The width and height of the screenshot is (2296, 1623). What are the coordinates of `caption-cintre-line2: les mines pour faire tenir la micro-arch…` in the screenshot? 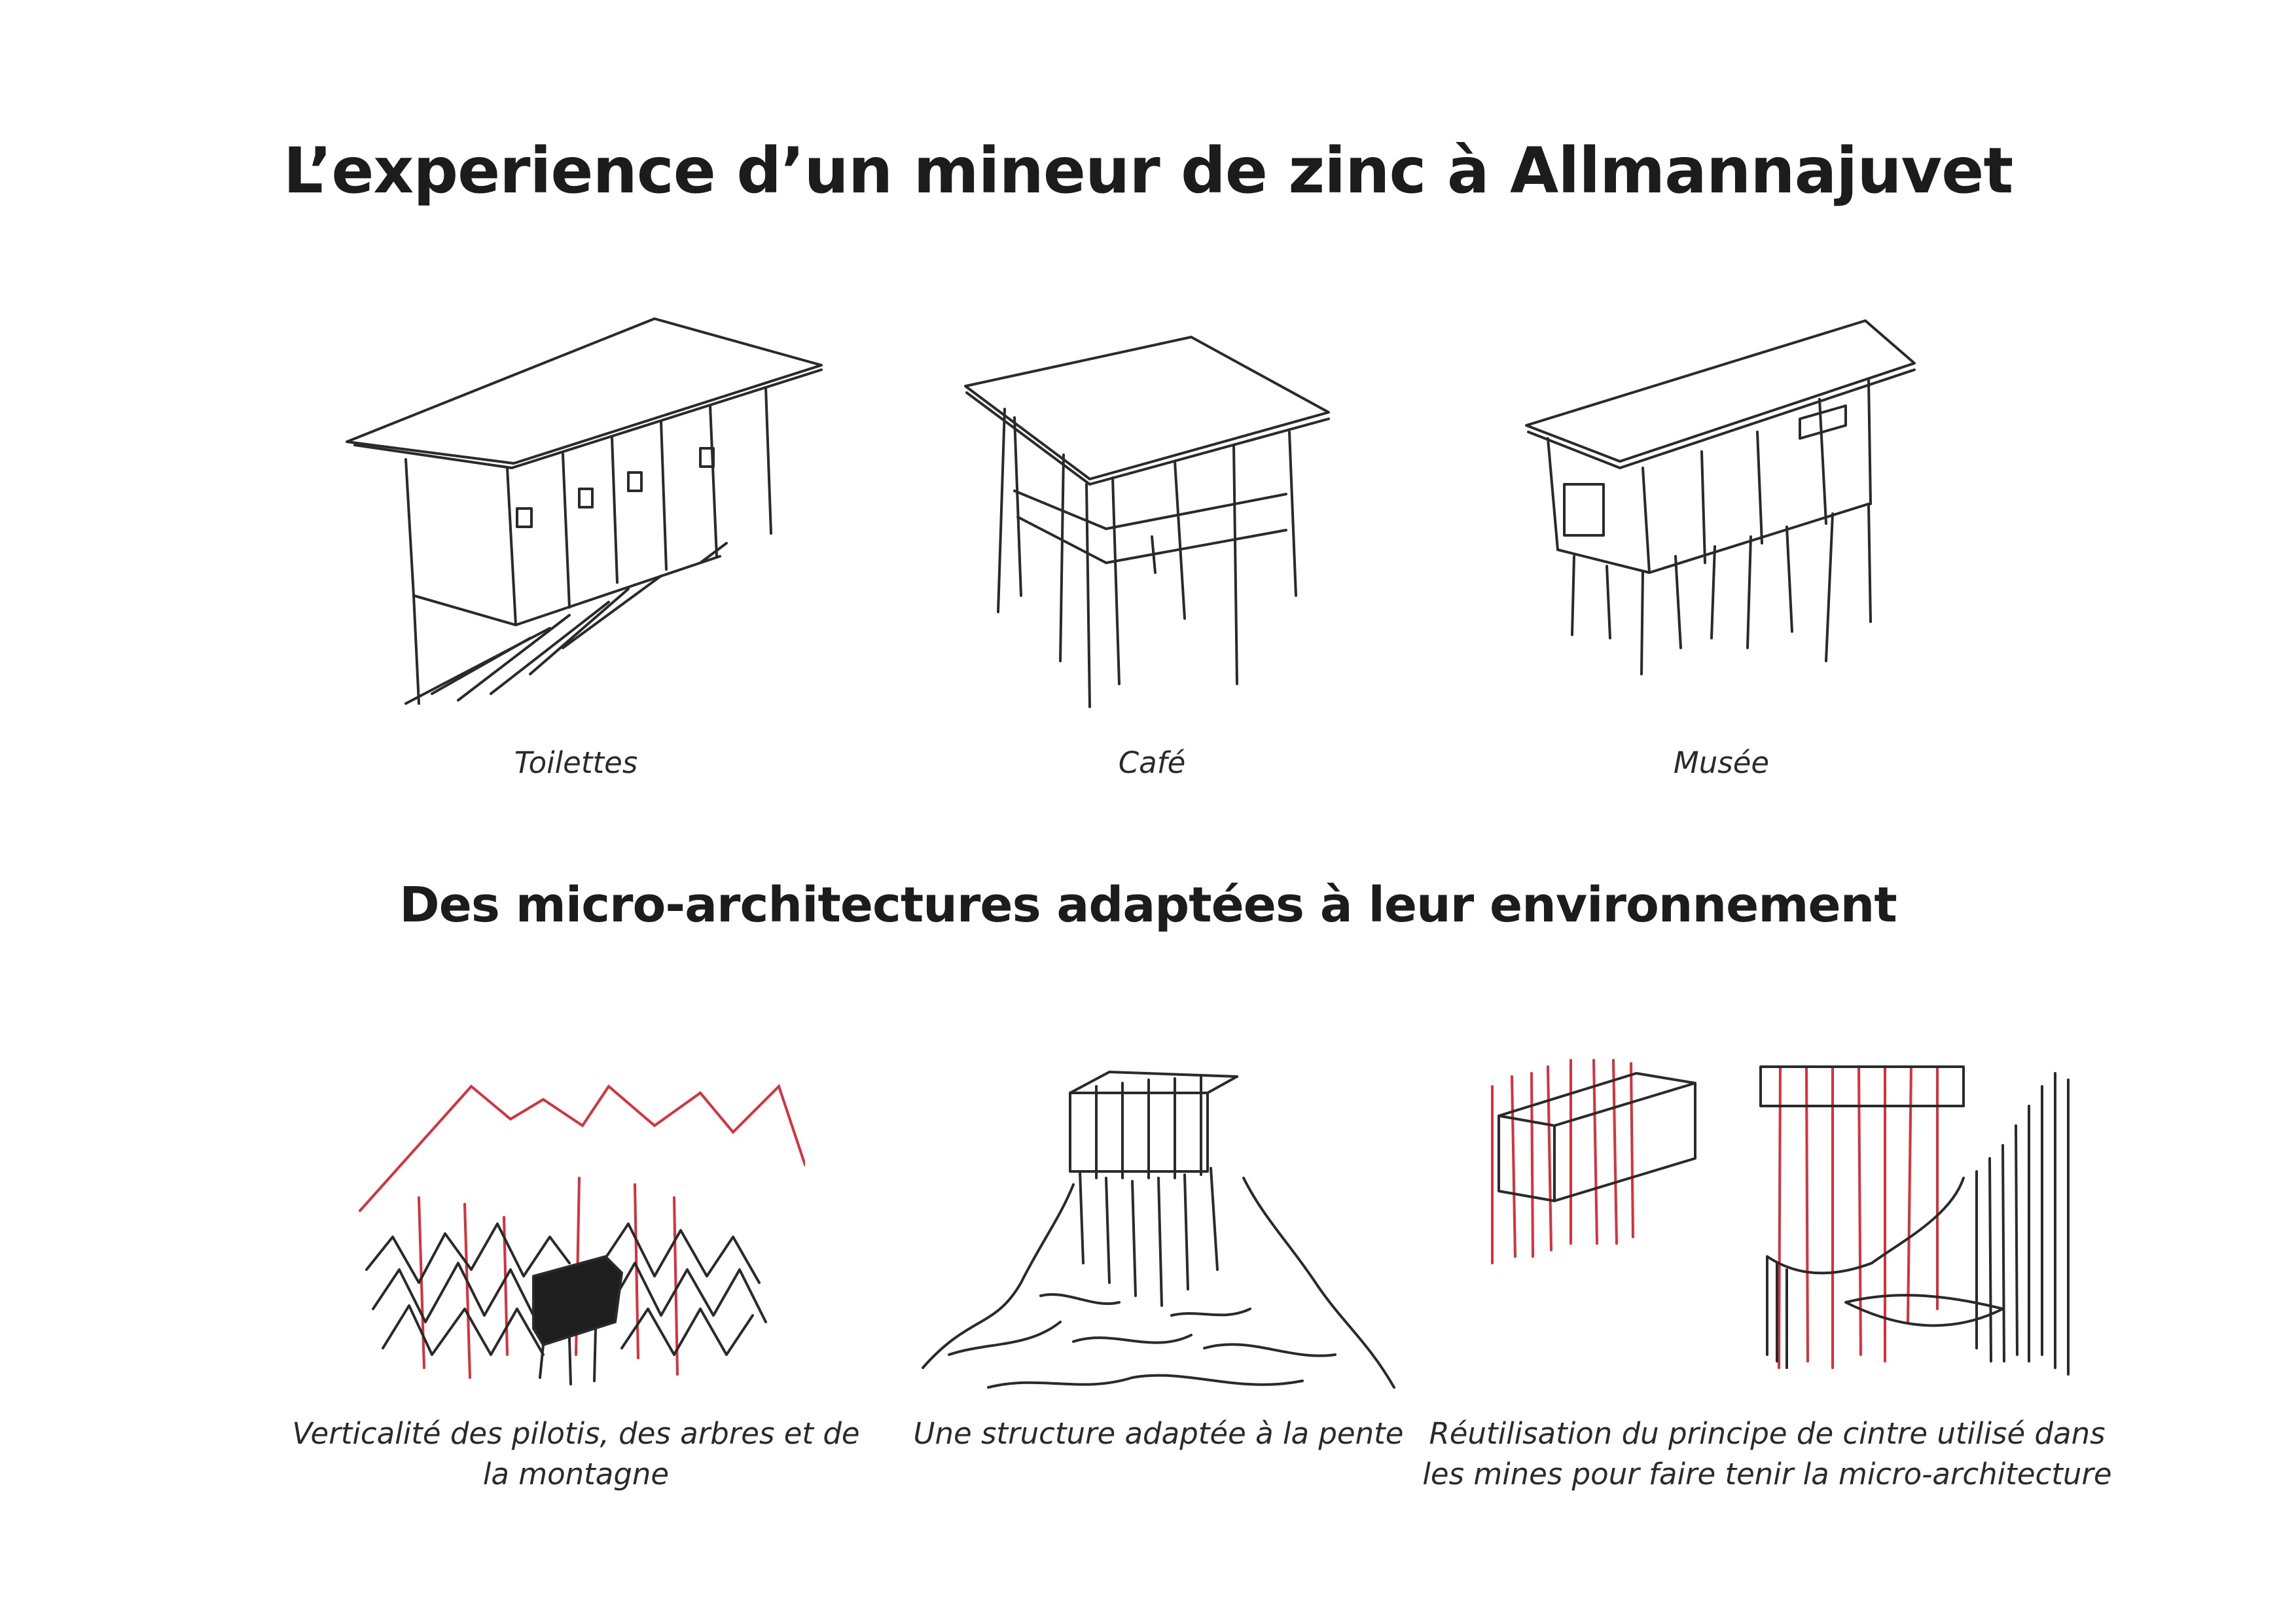 It's located at (1767, 1474).